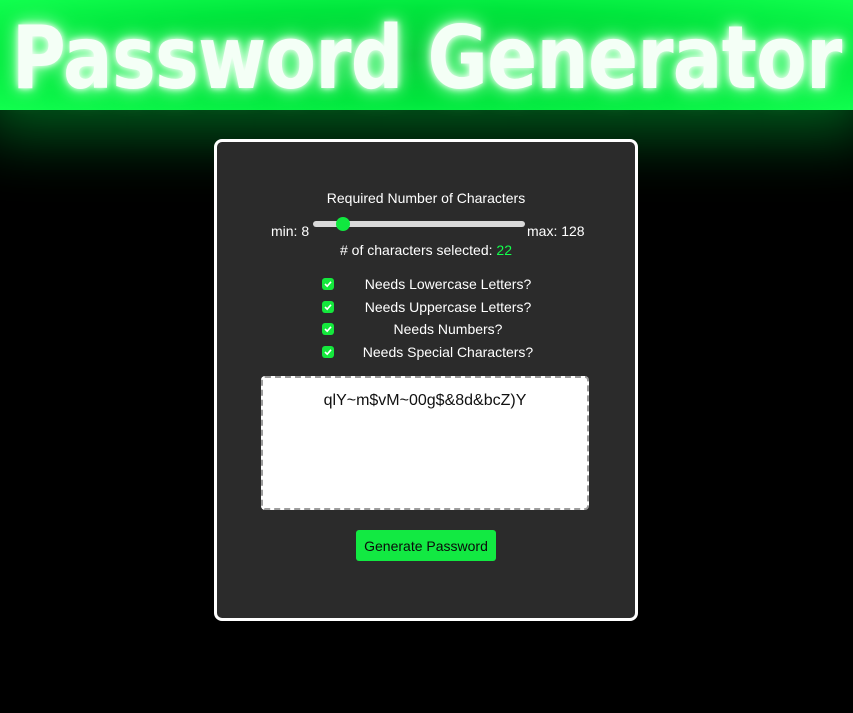 The width and height of the screenshot is (853, 713). What do you see at coordinates (427, 59) in the screenshot?
I see `page-title: Password Generator` at bounding box center [427, 59].